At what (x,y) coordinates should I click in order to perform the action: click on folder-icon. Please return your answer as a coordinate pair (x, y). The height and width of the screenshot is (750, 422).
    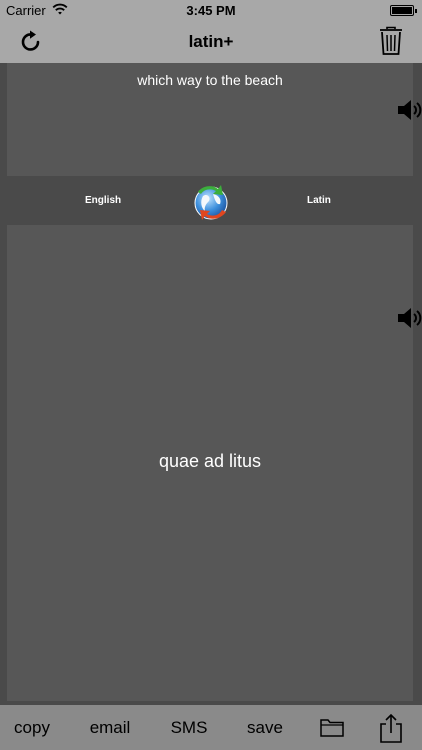
    Looking at the image, I should click on (332, 727).